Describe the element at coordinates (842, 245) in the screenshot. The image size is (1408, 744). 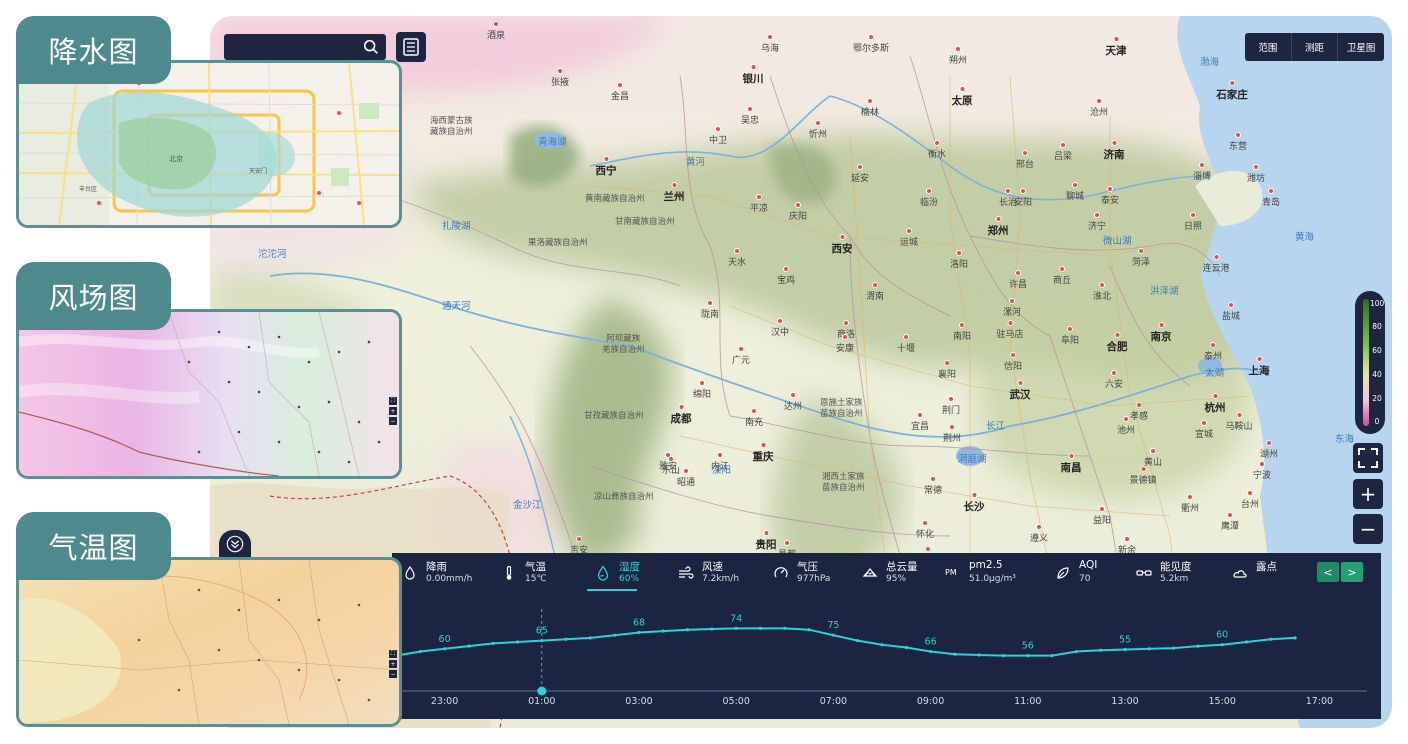
I see `city-marker-major: 西安` at that location.